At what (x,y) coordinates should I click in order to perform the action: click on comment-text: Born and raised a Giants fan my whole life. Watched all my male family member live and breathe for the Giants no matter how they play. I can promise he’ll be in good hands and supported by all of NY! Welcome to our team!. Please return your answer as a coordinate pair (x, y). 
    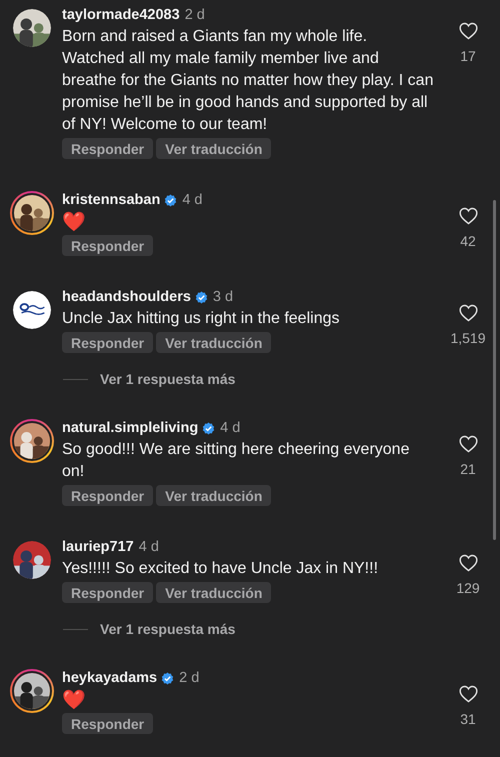
    Looking at the image, I should click on (248, 81).